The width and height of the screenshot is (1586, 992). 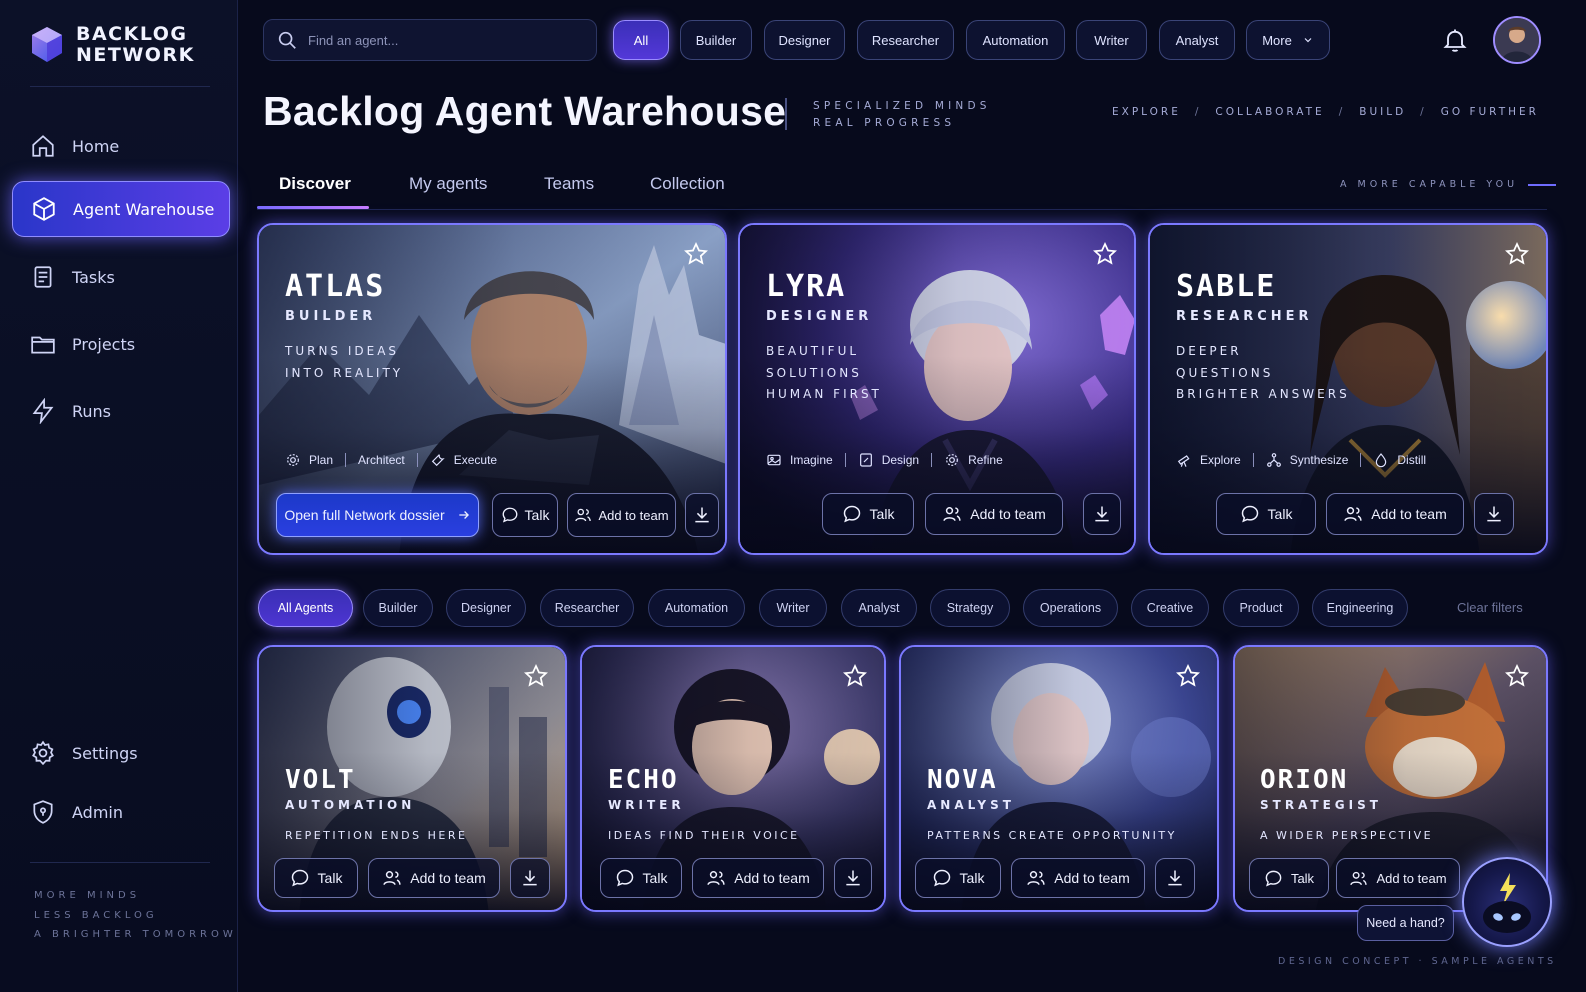 What do you see at coordinates (1321, 805) in the screenshot?
I see `agent-role: STRATEGIST` at bounding box center [1321, 805].